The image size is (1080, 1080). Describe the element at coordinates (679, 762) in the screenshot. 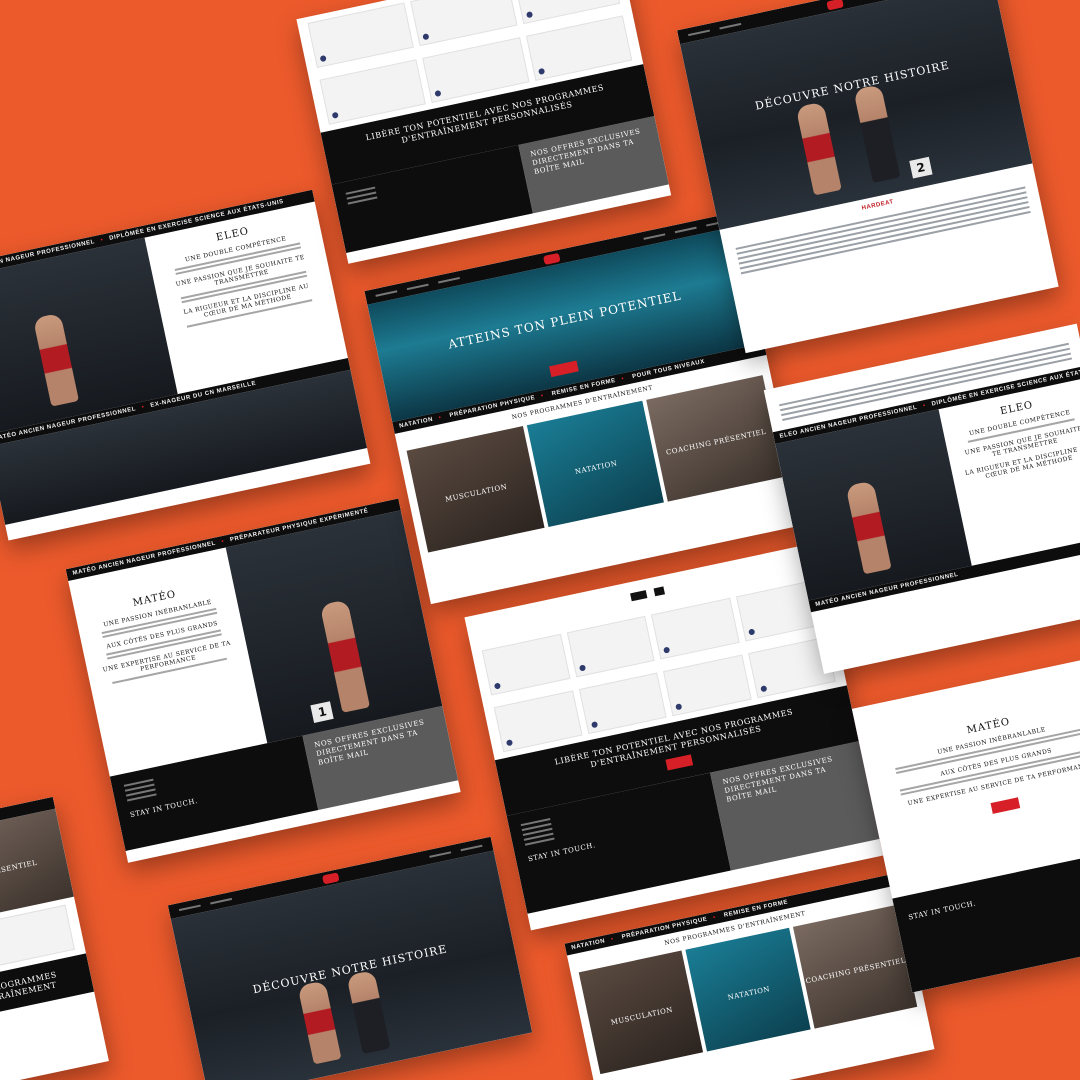

I see `cta-button` at that location.